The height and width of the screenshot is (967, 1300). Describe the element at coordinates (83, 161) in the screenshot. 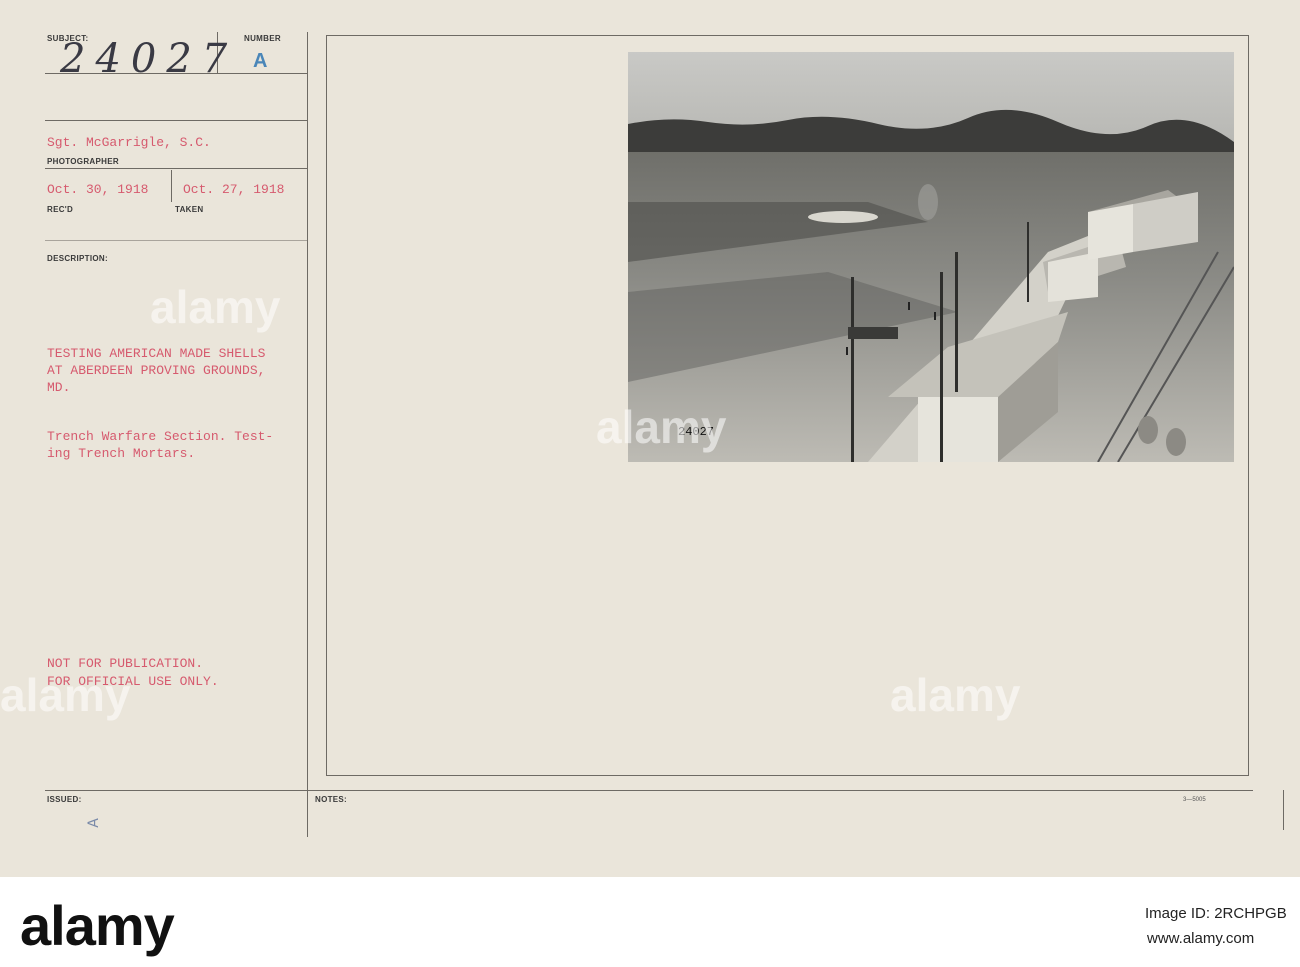

I see `photographer-label: PHOTOGRAPHER` at that location.